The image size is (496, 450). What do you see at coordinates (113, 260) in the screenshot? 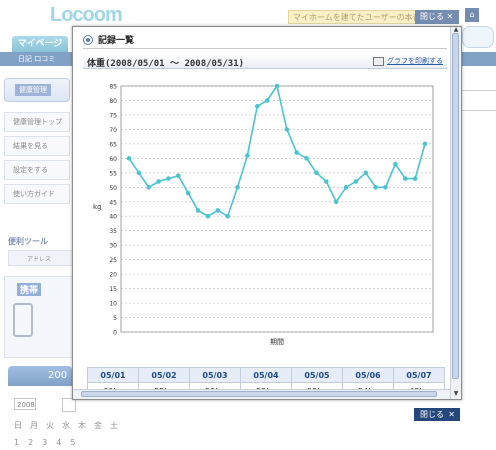
I see `y-tick-label: 25` at bounding box center [113, 260].